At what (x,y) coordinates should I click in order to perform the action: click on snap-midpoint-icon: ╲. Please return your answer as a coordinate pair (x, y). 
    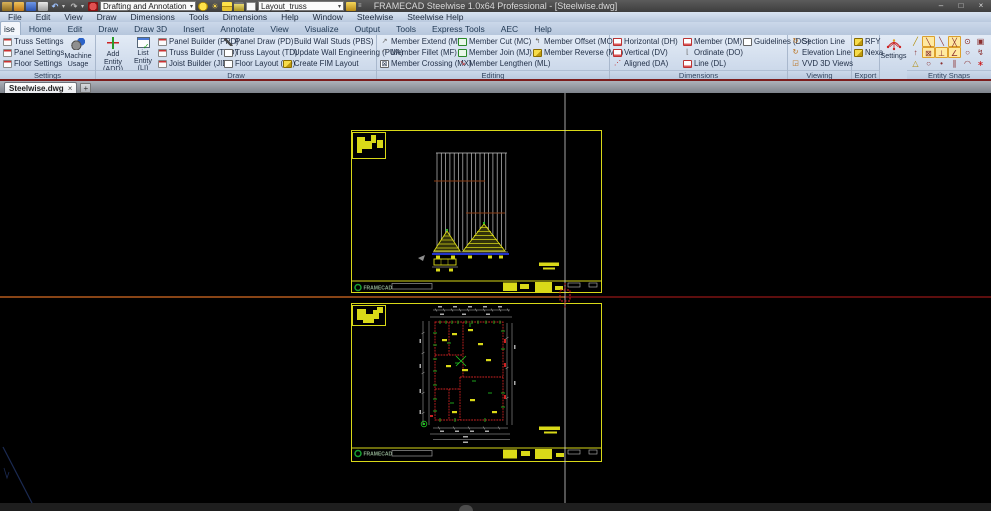
    Looking at the image, I should click on (941, 41).